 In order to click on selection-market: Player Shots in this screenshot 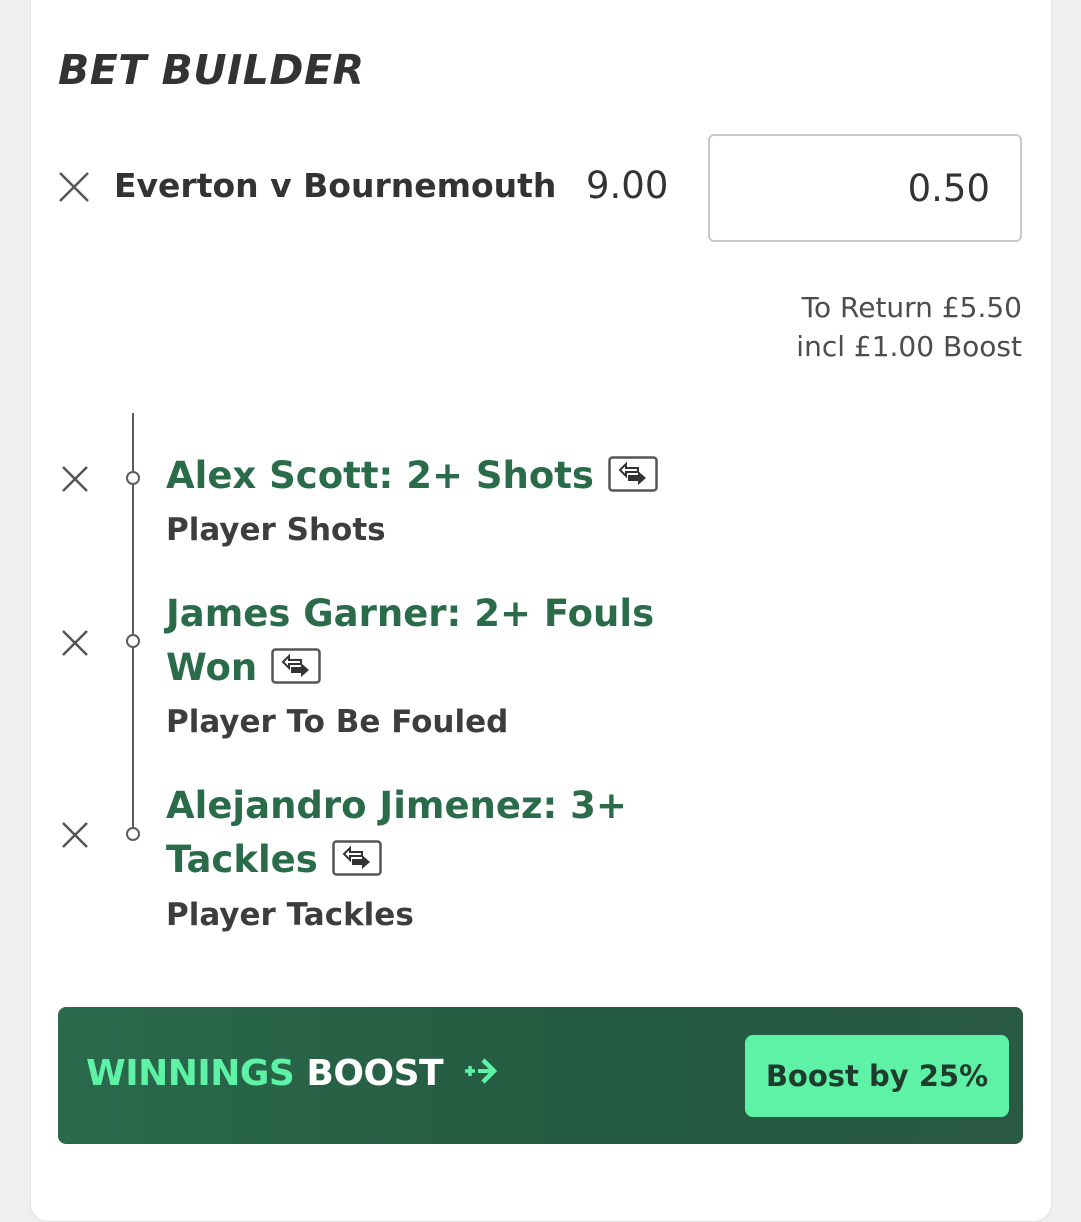, I will do `click(276, 530)`.